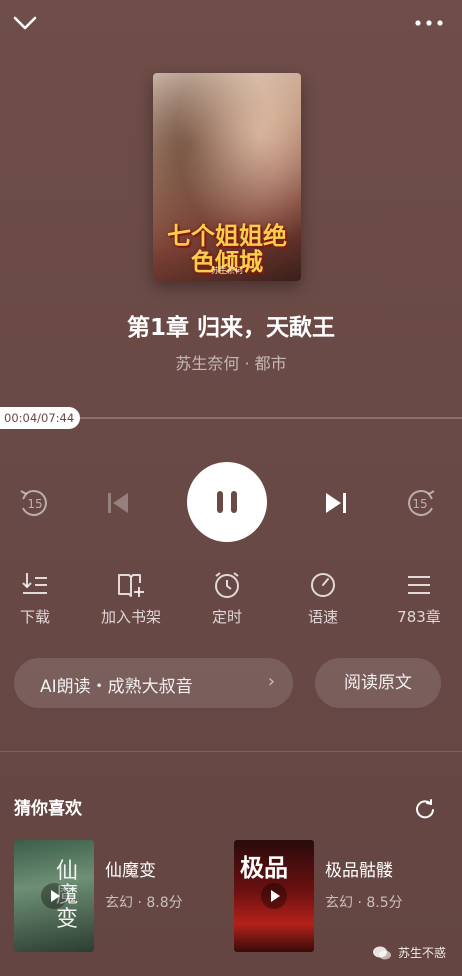 The image size is (462, 976). I want to click on book-cover-1: 仙魔变, so click(54, 896).